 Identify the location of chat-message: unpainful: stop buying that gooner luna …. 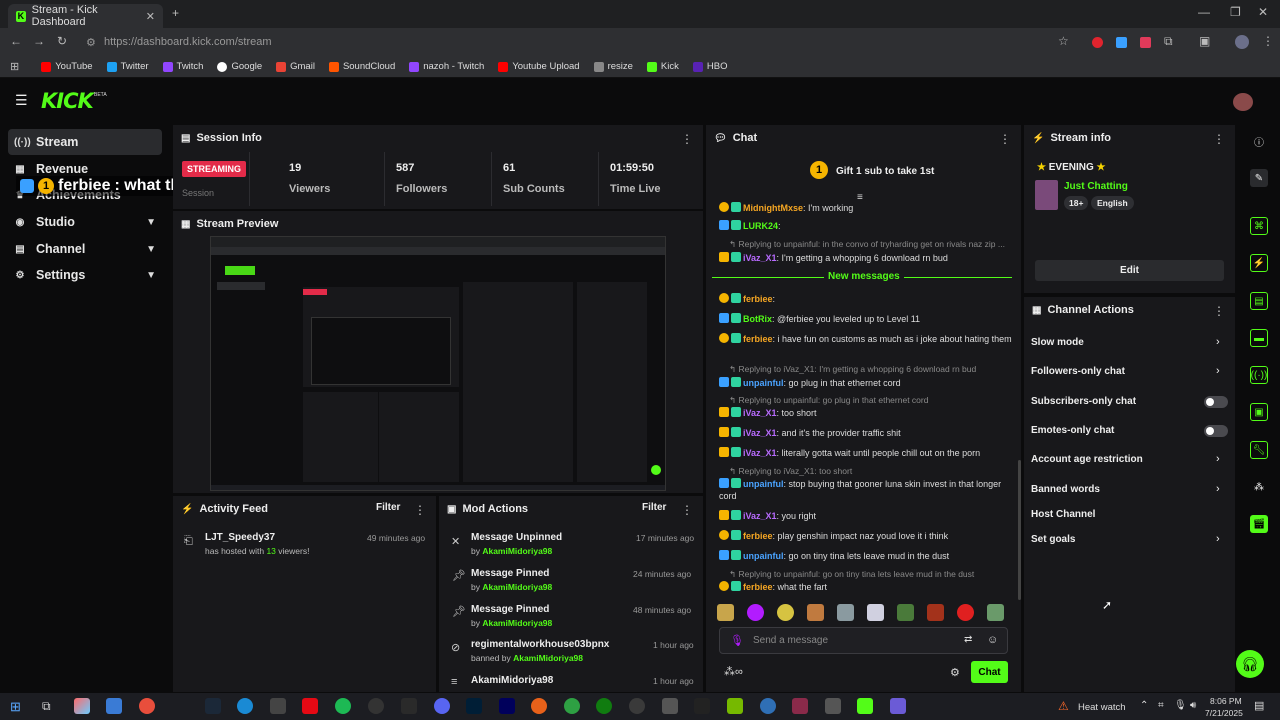
(866, 490).